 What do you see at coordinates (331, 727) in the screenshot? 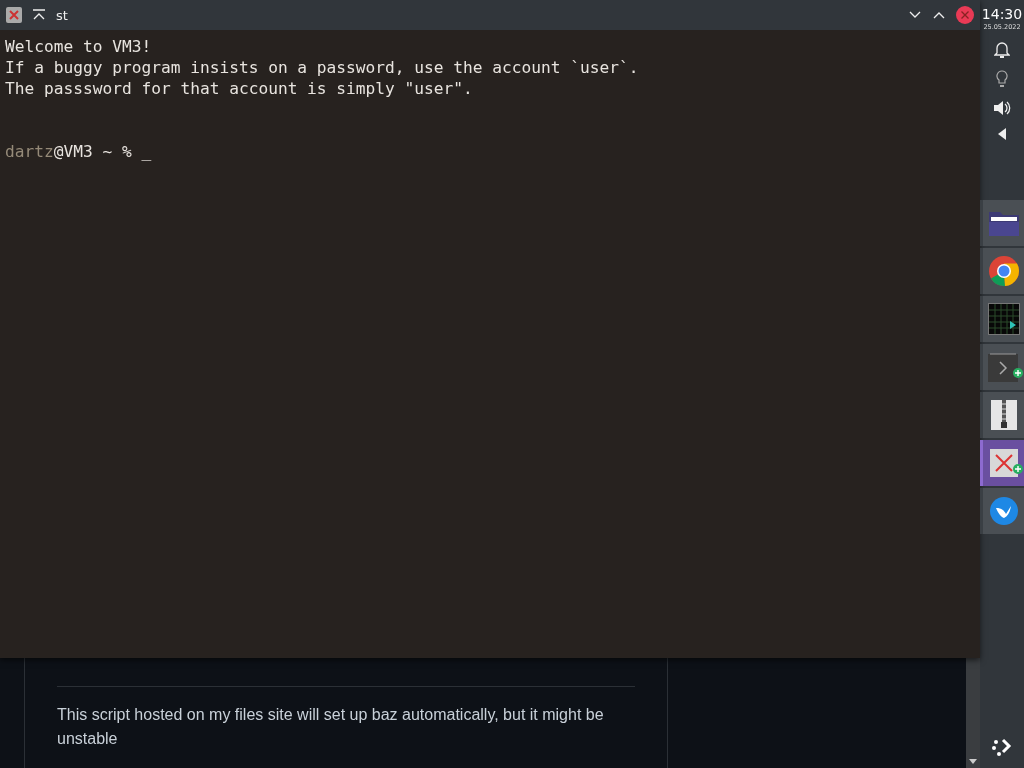
I see `page-paragraph: This script hosted on my files site will set up baz automatically, but it might be unstable` at bounding box center [331, 727].